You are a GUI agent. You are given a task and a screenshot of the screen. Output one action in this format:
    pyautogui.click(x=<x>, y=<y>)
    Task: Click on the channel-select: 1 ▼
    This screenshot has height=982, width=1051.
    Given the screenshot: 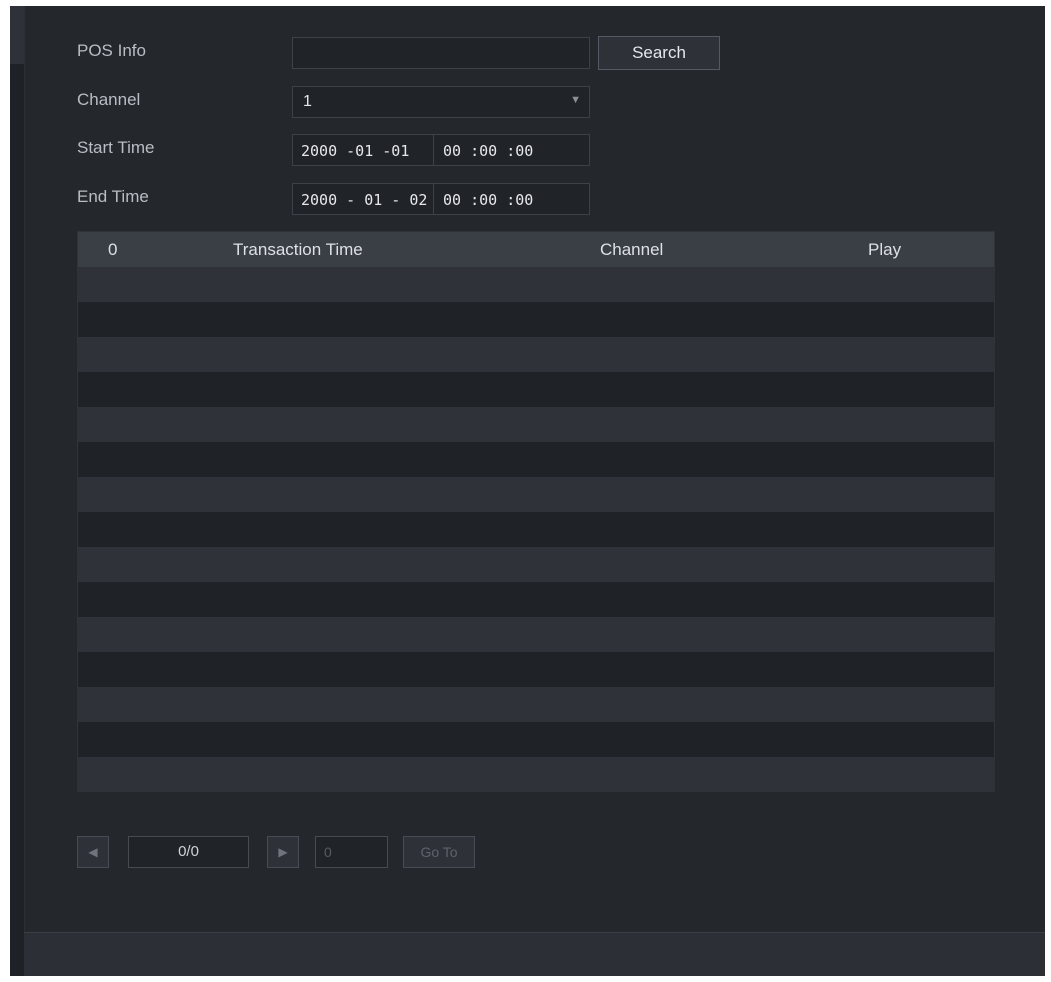 What is the action you would take?
    pyautogui.click(x=441, y=102)
    